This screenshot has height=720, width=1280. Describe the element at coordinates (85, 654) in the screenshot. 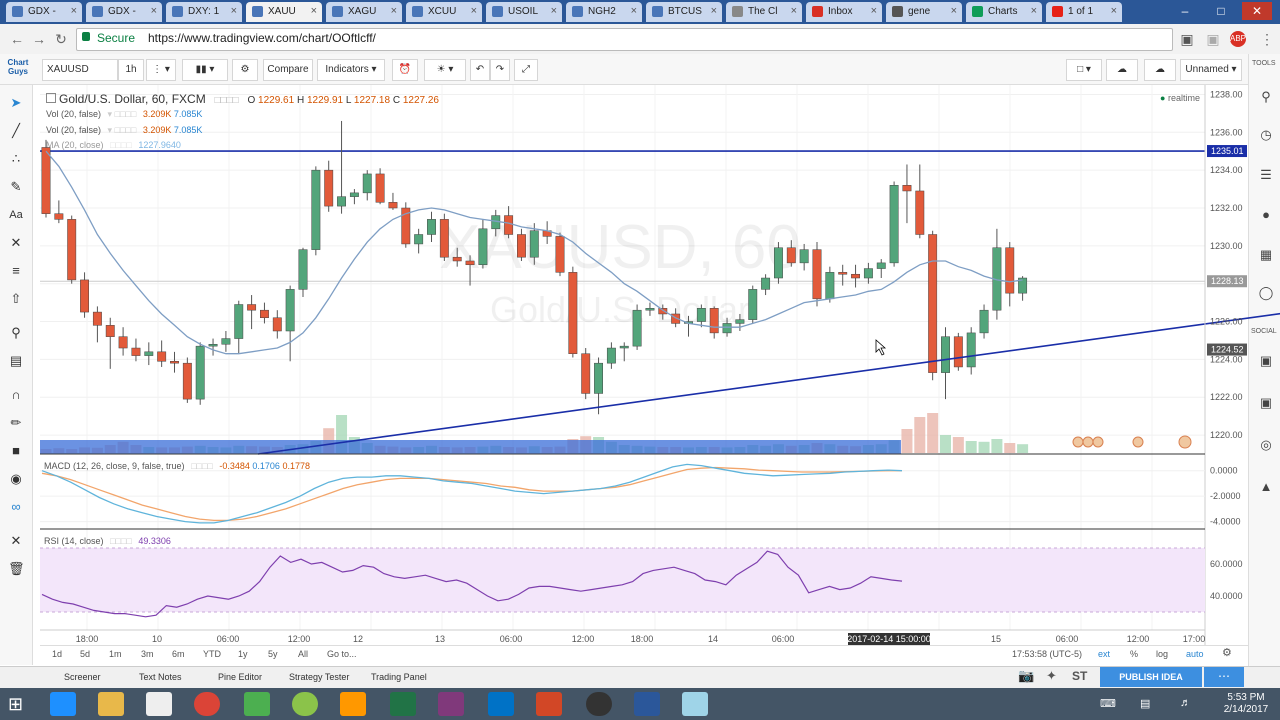

I see `range-button: 5d` at that location.